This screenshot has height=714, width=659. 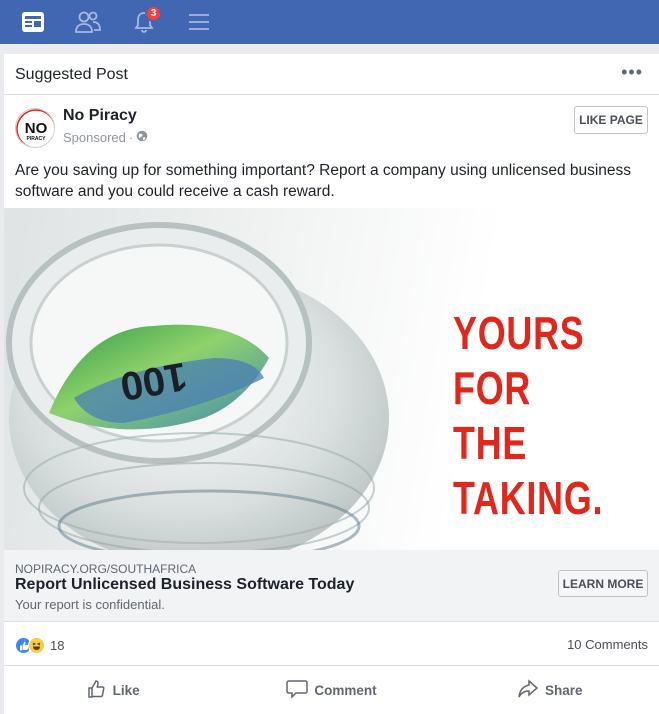 What do you see at coordinates (94, 137) in the screenshot?
I see `sponsored-label: Sponsored` at bounding box center [94, 137].